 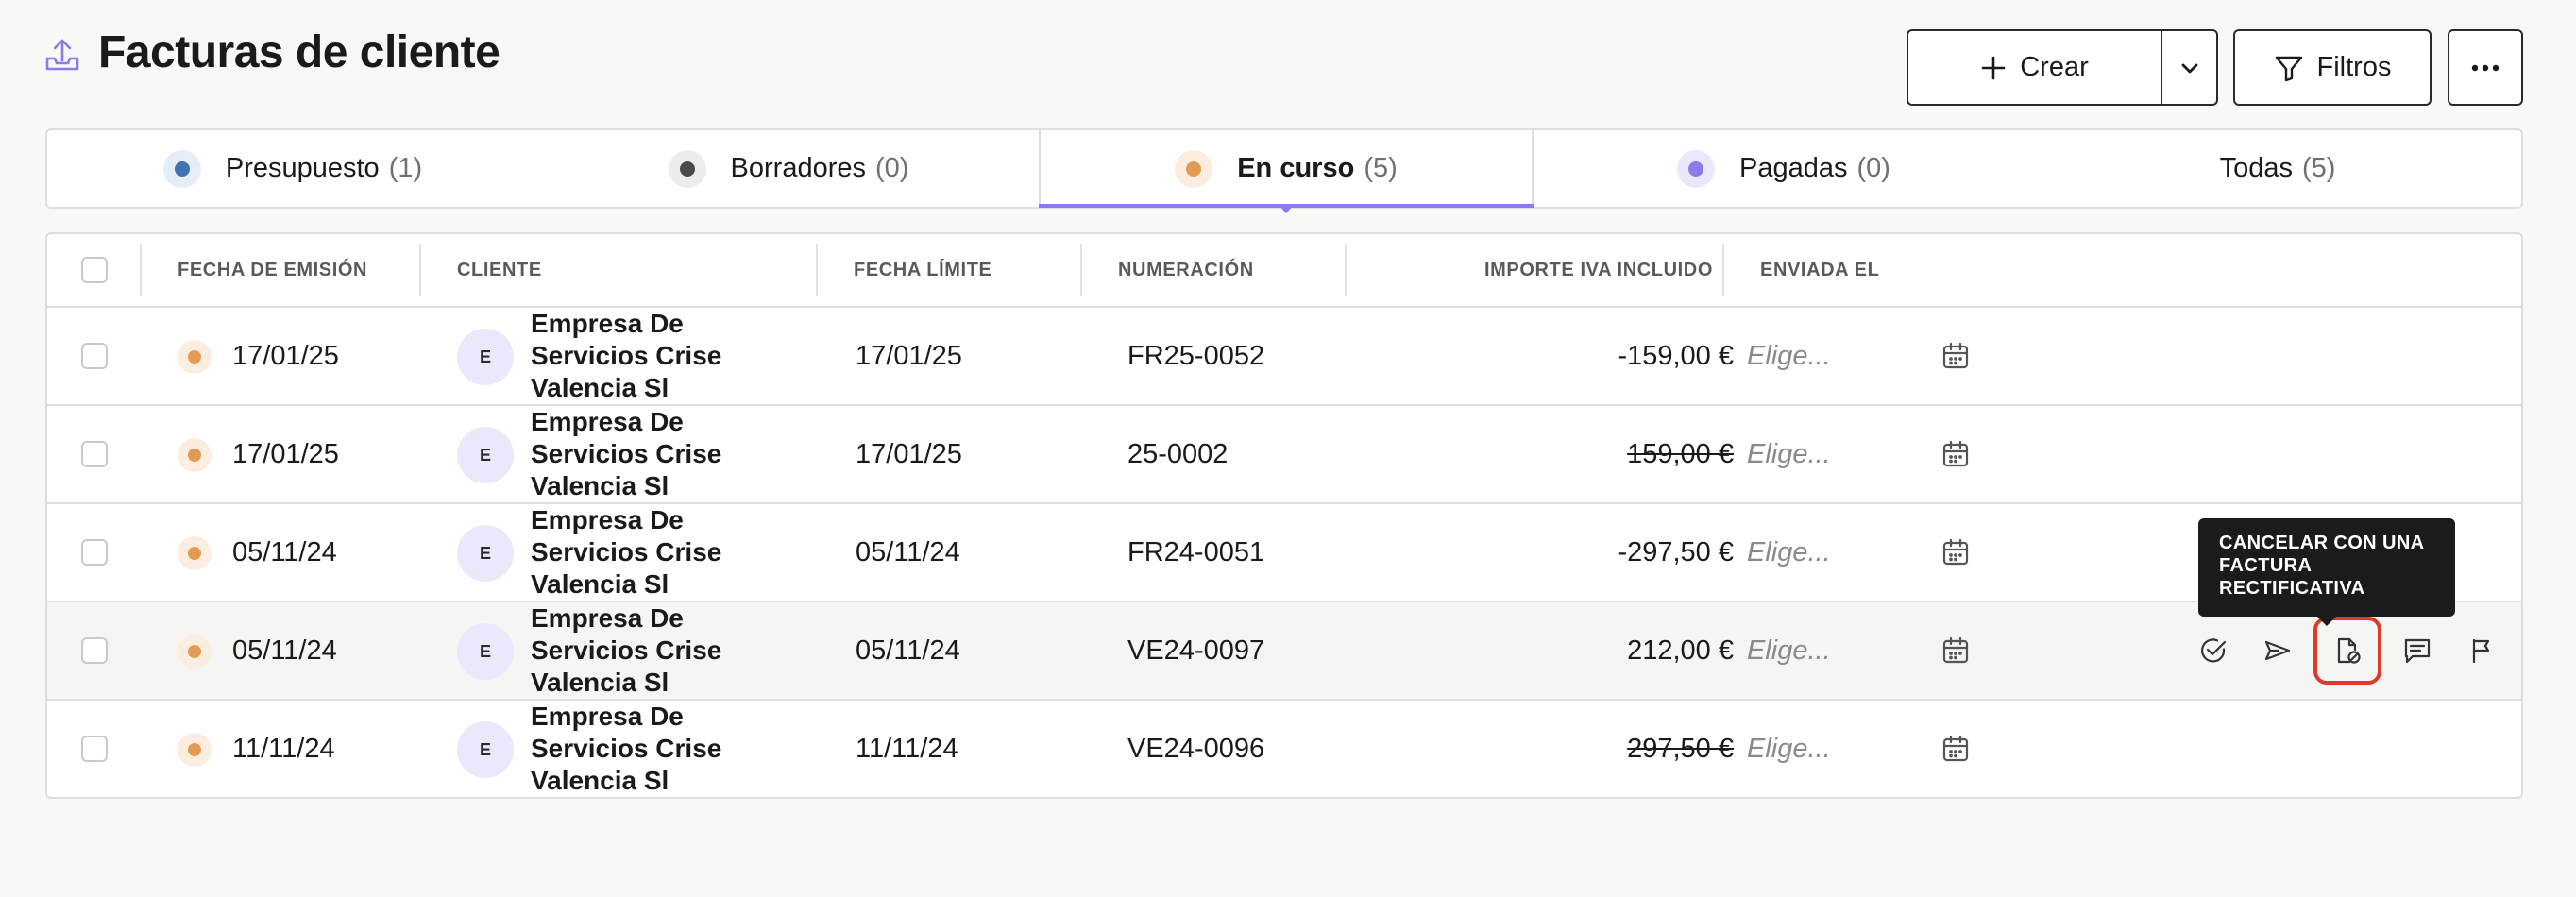 I want to click on fecha-limite: 11/11/24, so click(x=907, y=749).